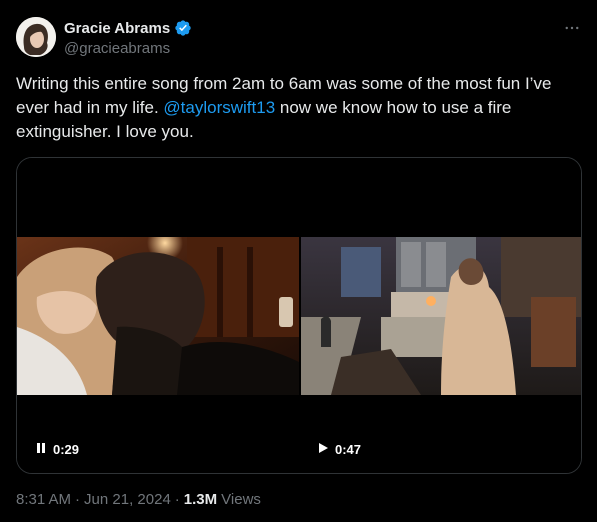 The width and height of the screenshot is (597, 522). Describe the element at coordinates (127, 499) in the screenshot. I see `tweet-date: Jun 21, 2024` at that location.